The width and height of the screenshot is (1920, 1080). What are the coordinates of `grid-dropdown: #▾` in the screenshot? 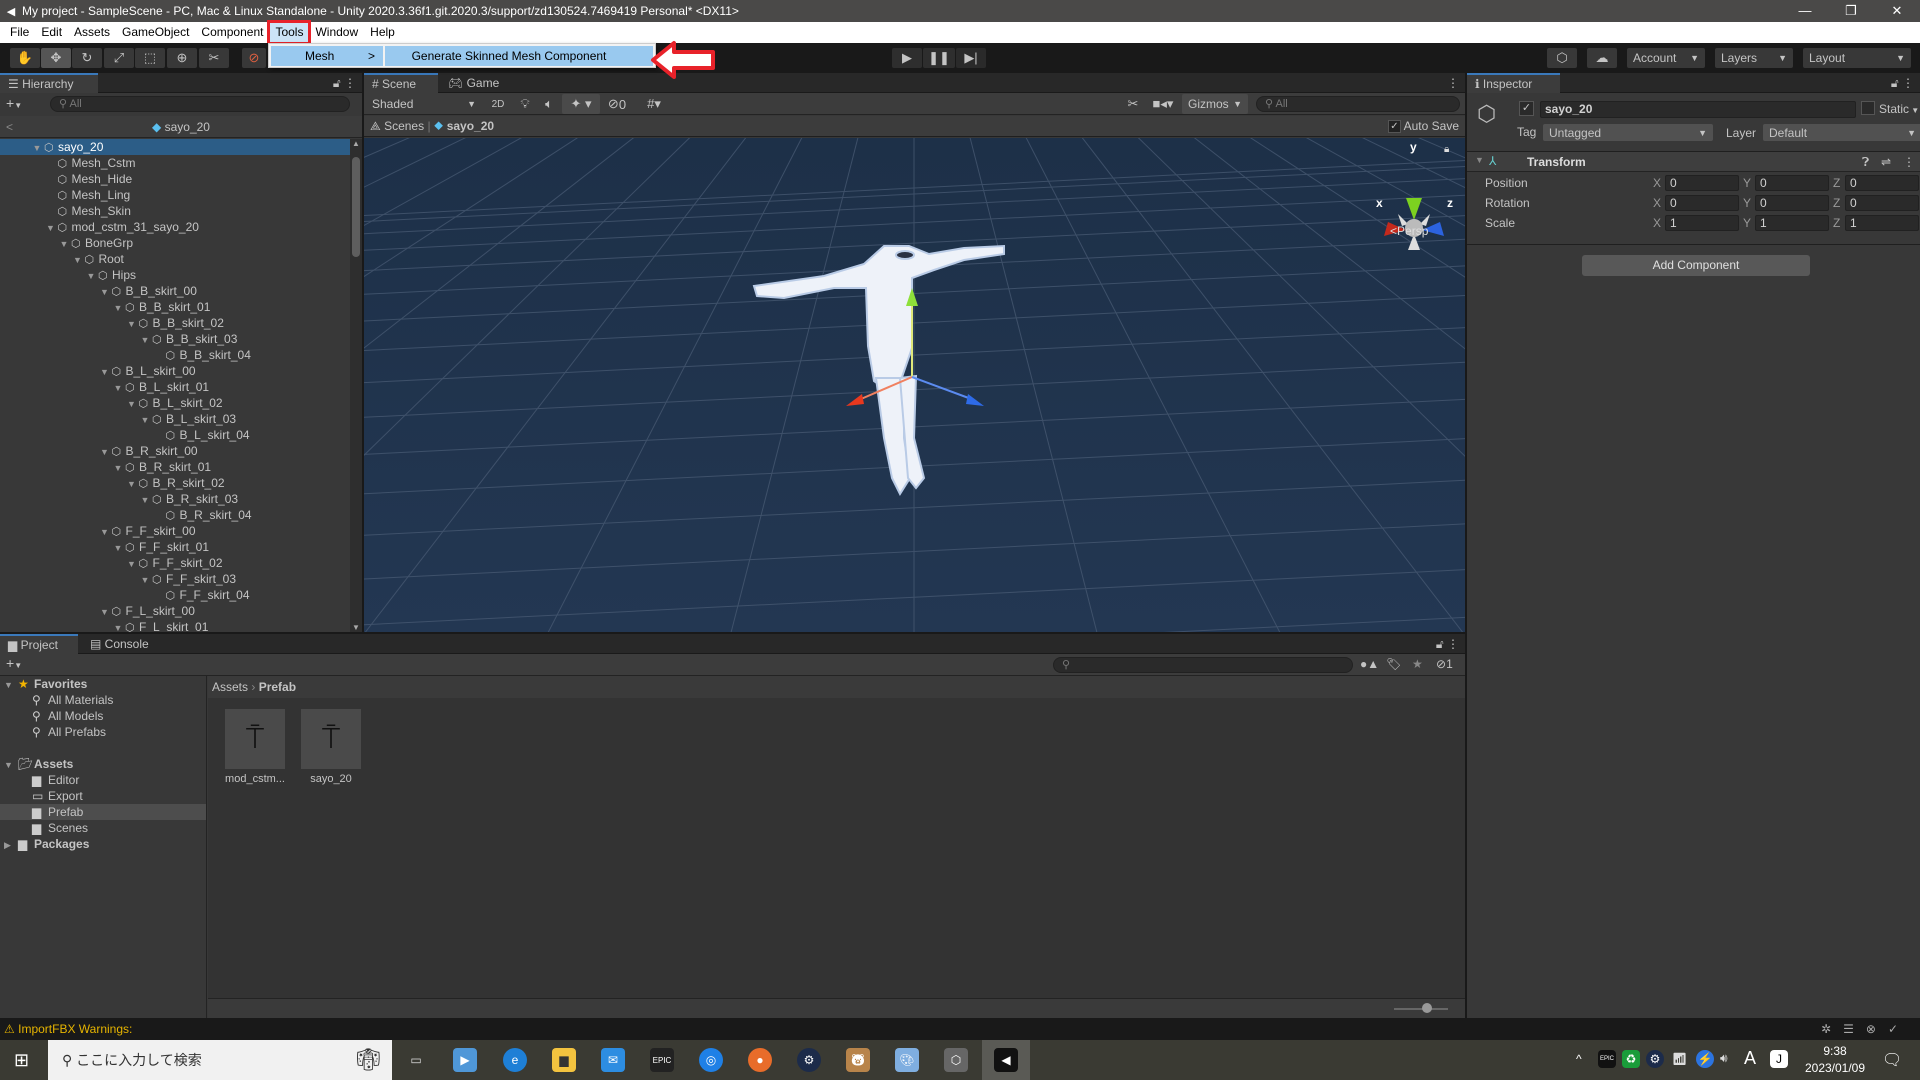 It's located at (654, 104).